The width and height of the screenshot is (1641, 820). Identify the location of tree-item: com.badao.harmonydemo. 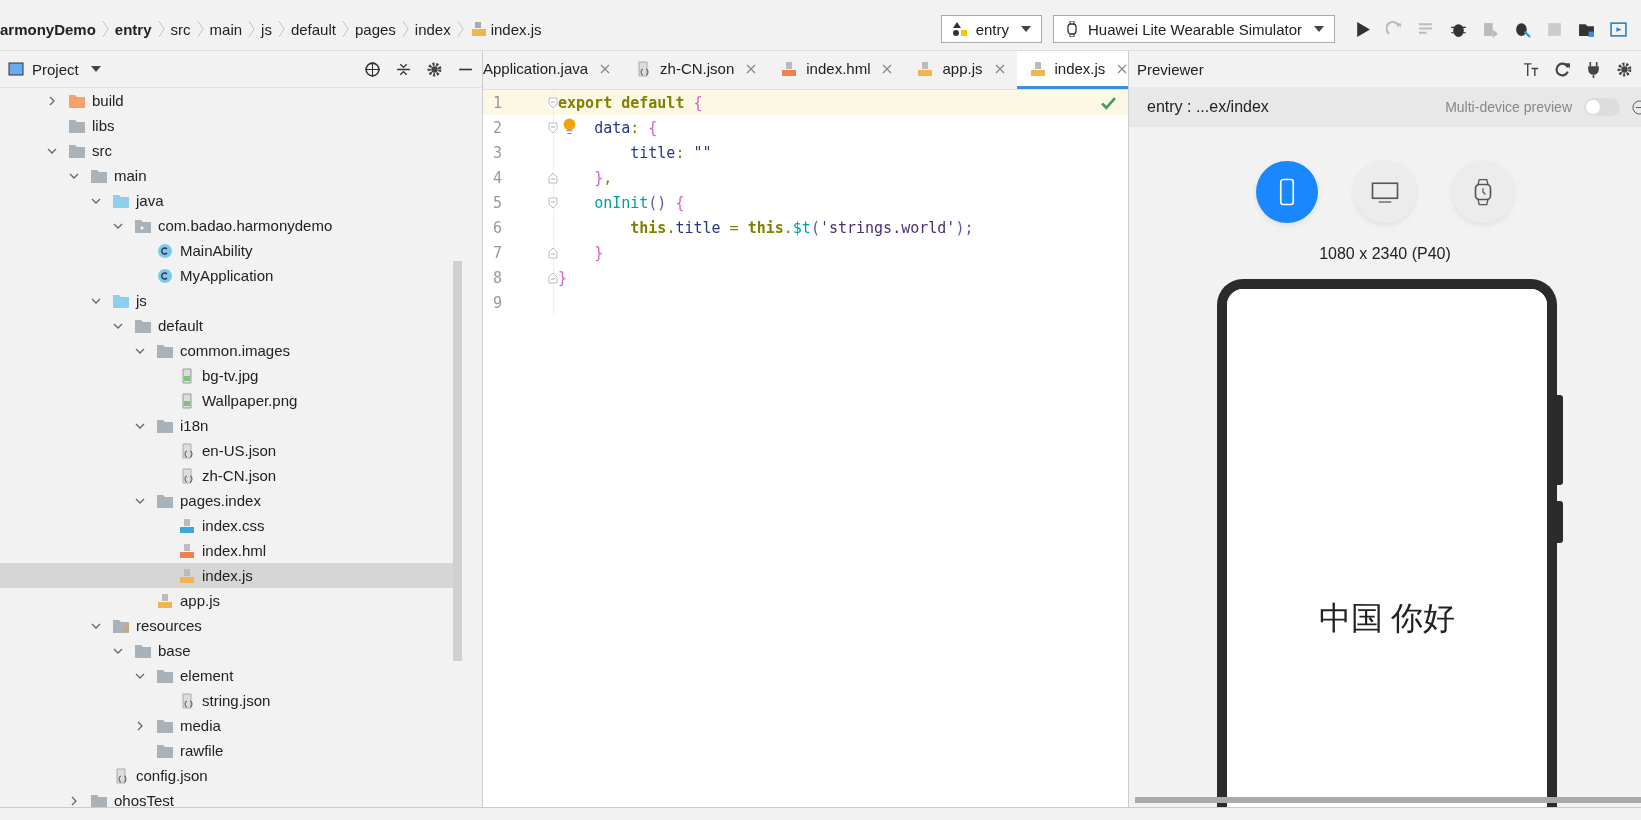
(245, 225).